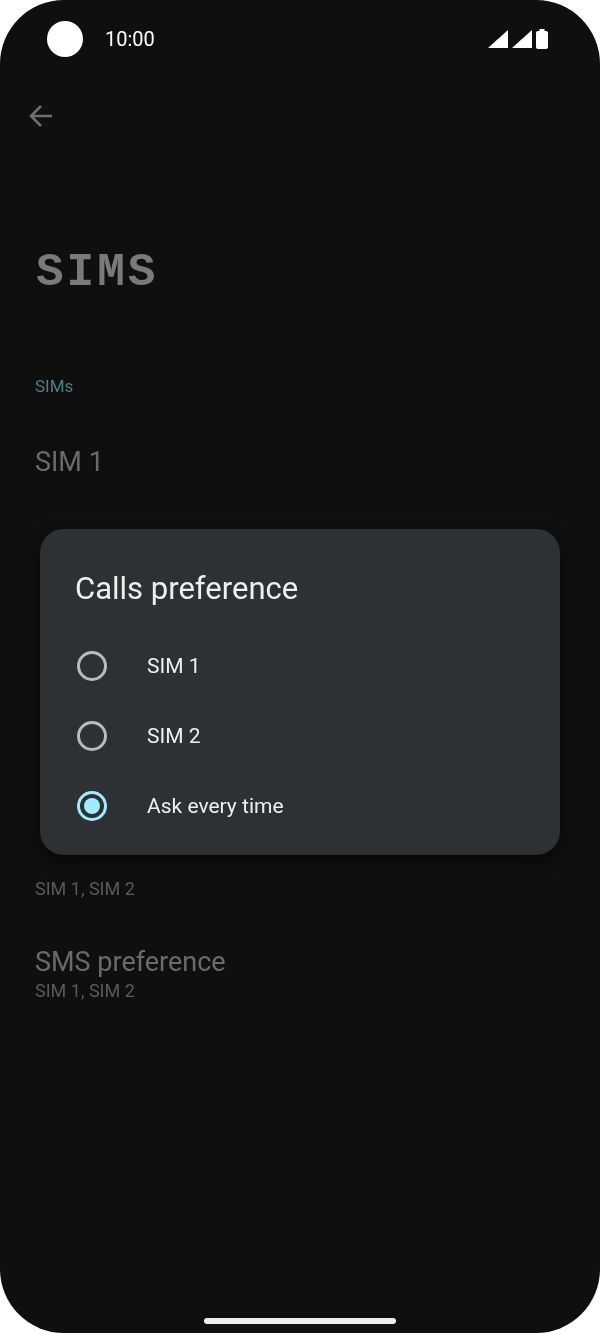 Image resolution: width=600 pixels, height=1333 pixels. I want to click on setting-title: SIM 1, so click(69, 462).